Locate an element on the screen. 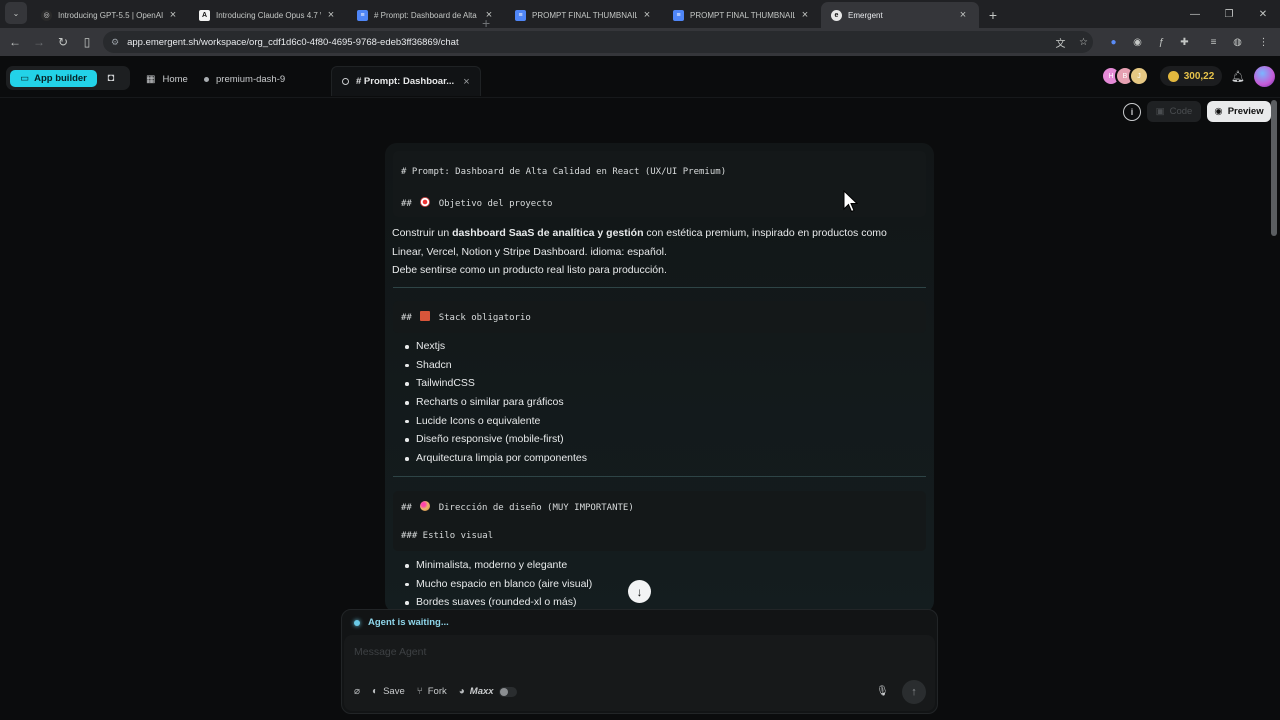 This screenshot has width=1280, height=720. coin-icon is located at coordinates (1173, 76).